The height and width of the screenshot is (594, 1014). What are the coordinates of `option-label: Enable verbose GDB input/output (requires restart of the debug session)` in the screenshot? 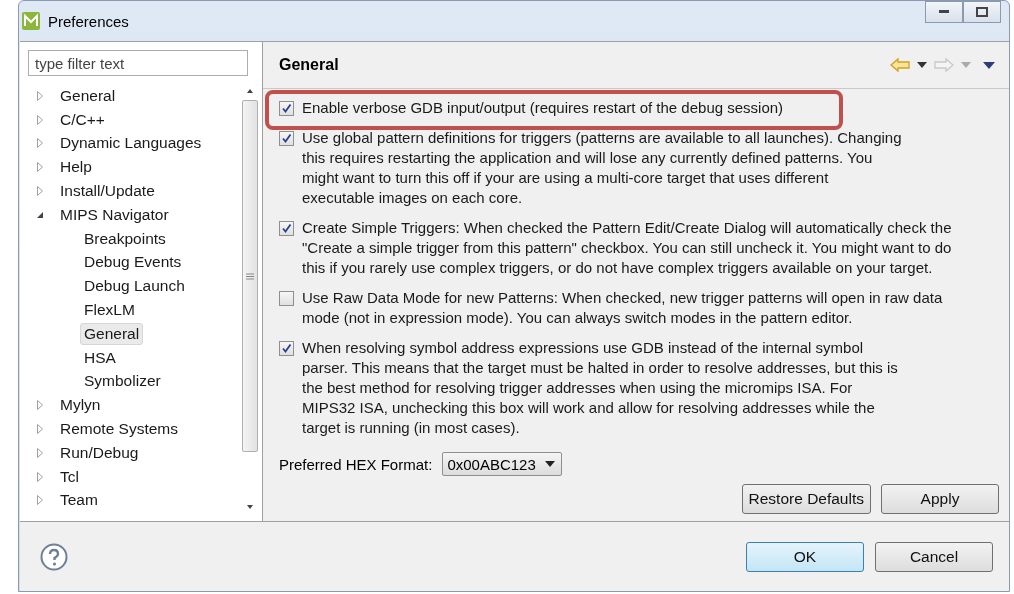 It's located at (543, 108).